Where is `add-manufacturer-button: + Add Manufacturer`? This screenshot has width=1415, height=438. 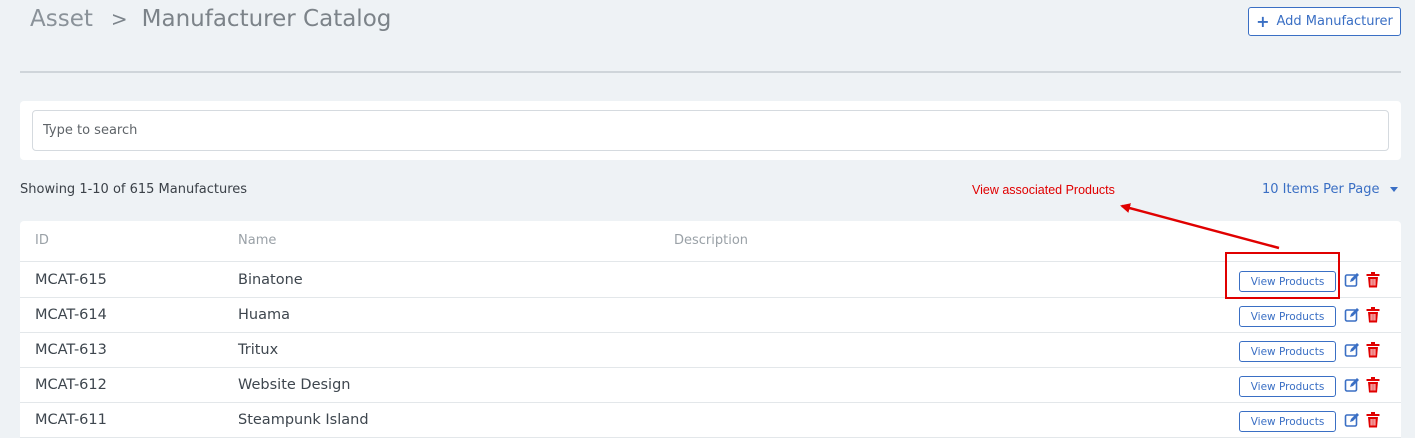 add-manufacturer-button: + Add Manufacturer is located at coordinates (1324, 21).